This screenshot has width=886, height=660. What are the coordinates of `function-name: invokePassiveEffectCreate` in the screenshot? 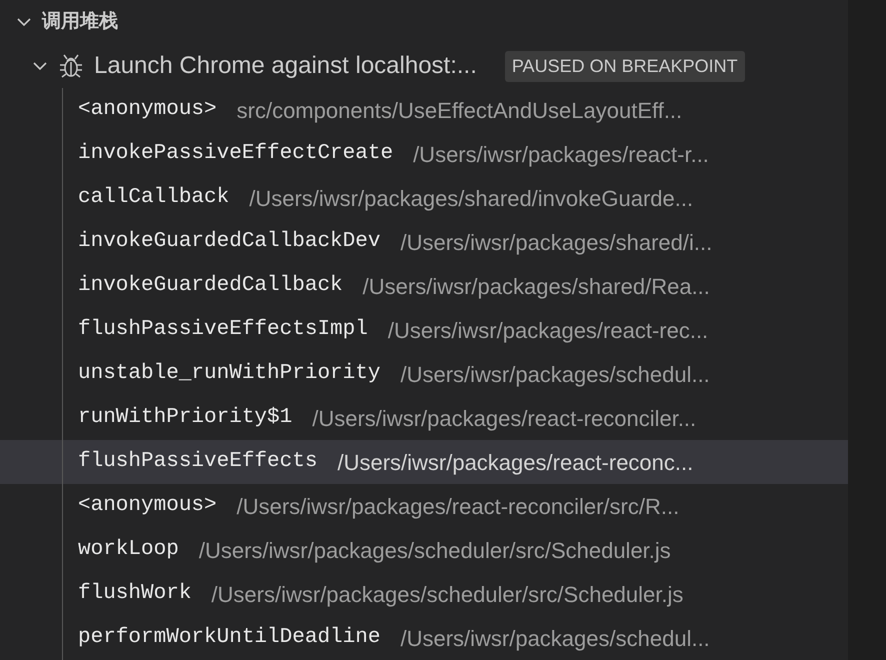 It's located at (236, 154).